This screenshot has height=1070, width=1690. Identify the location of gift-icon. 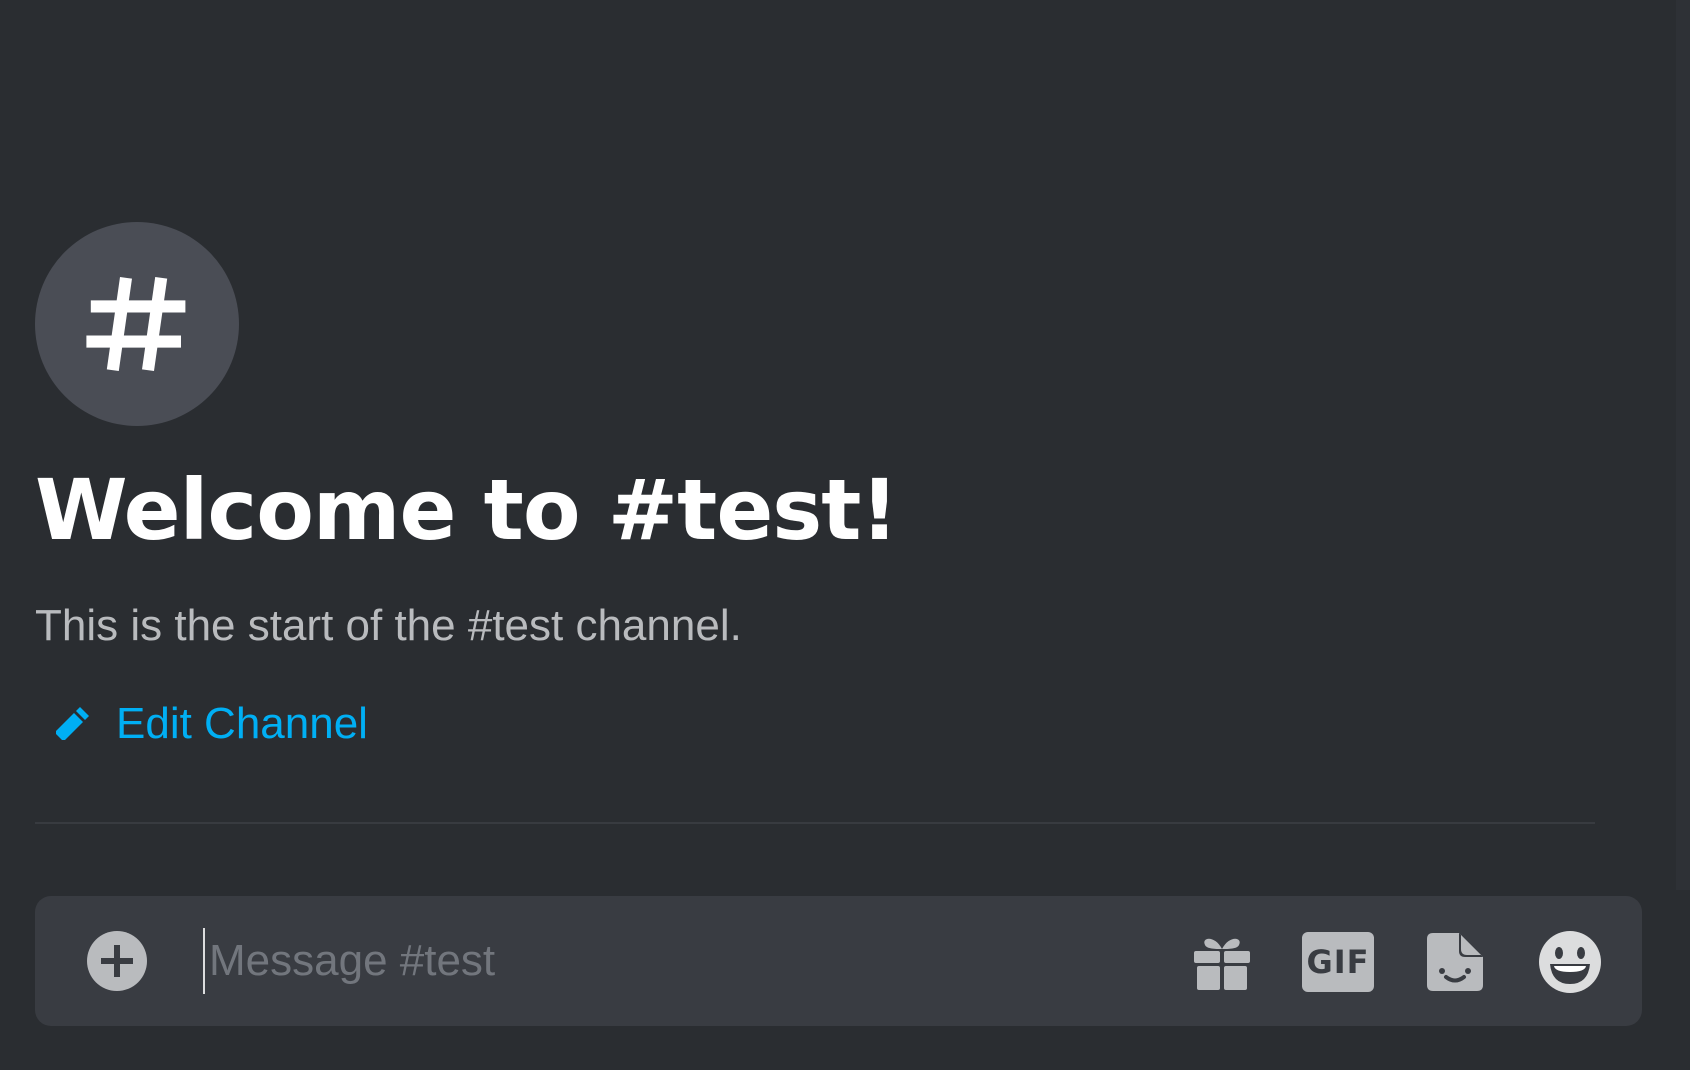
(1222, 964).